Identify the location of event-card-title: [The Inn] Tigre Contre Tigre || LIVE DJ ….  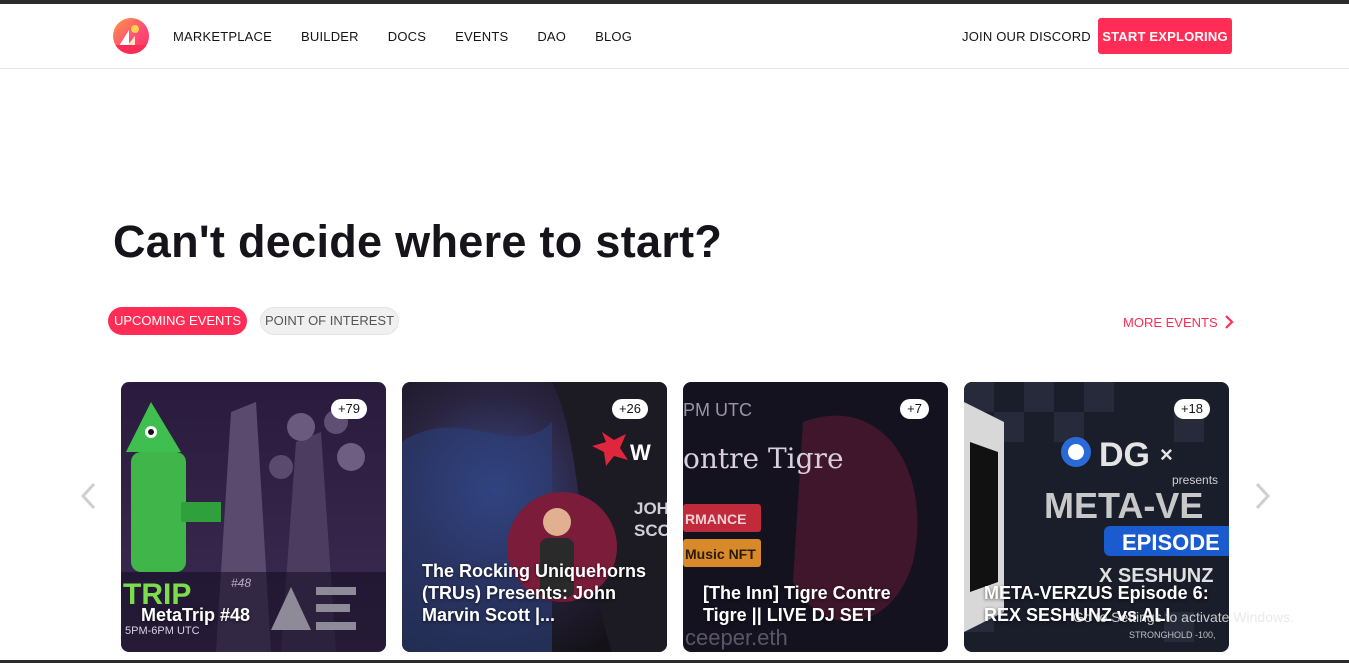
(797, 604).